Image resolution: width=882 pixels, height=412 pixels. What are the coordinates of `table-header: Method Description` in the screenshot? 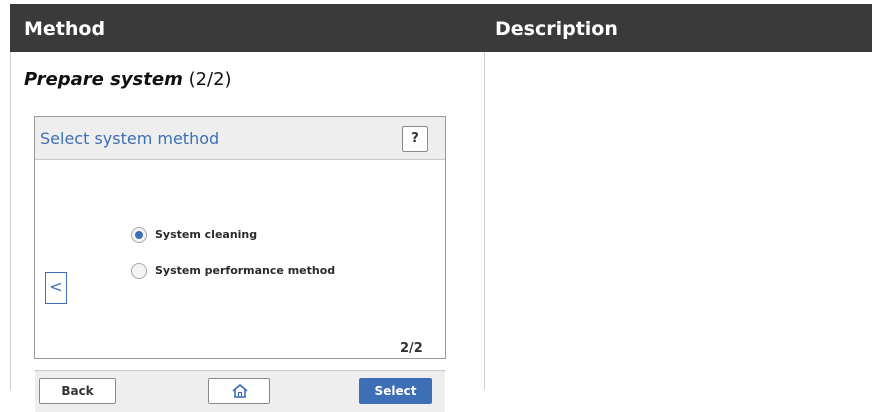 It's located at (441, 28).